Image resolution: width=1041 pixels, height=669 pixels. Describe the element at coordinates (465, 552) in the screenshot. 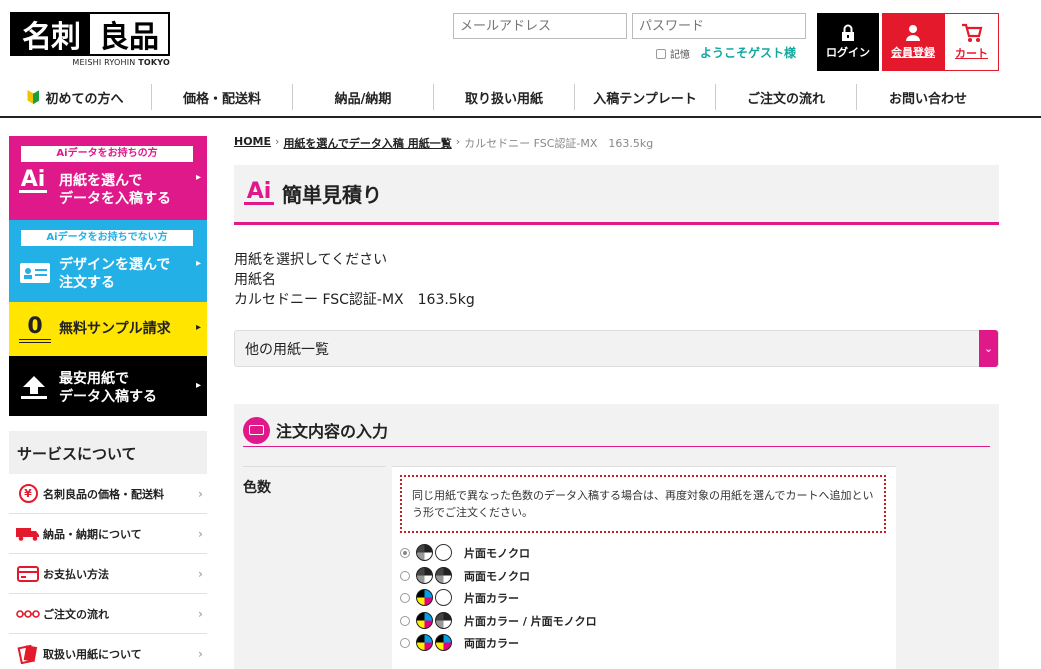

I see `option-single-mono: 片面モノクロ` at that location.